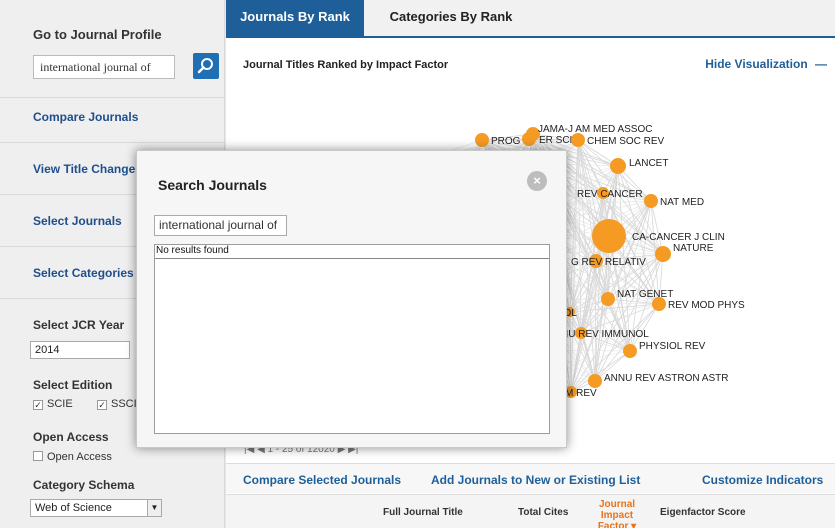 The height and width of the screenshot is (528, 835). I want to click on close-icon: ×, so click(537, 181).